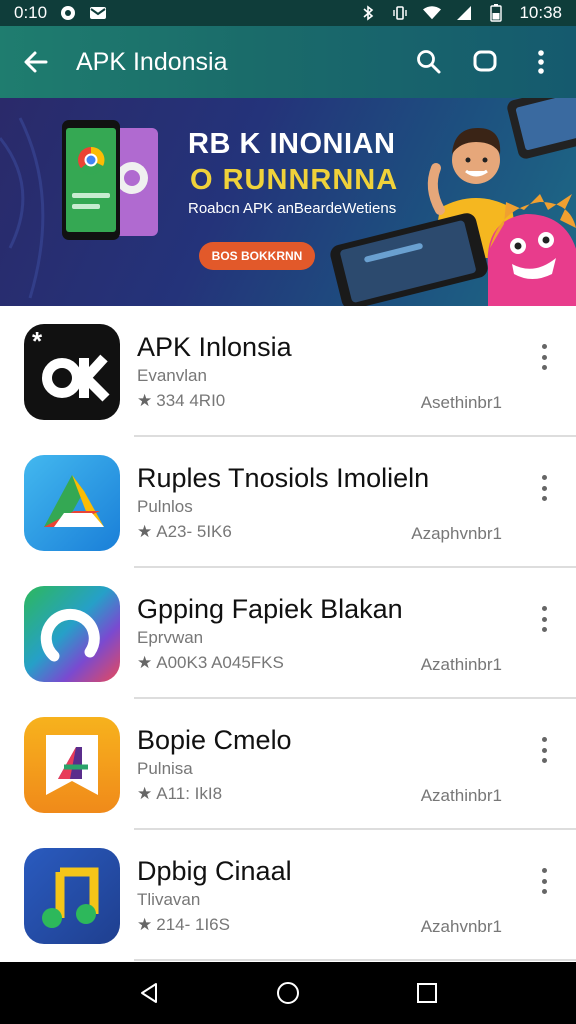 This screenshot has width=576, height=1024. Describe the element at coordinates (169, 899) in the screenshot. I see `app-developer: Tlivavan` at that location.